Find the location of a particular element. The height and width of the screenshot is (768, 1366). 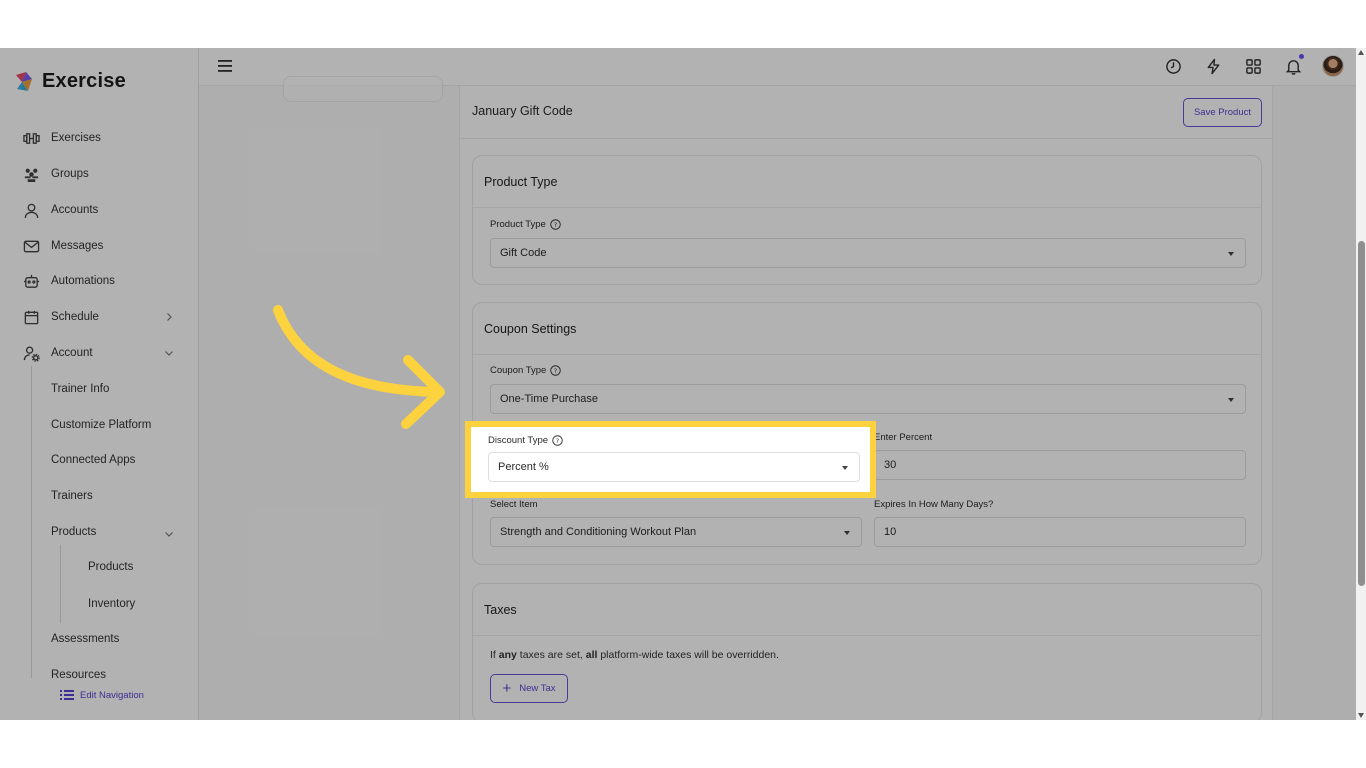

app-name: Exercise is located at coordinates (84, 81).